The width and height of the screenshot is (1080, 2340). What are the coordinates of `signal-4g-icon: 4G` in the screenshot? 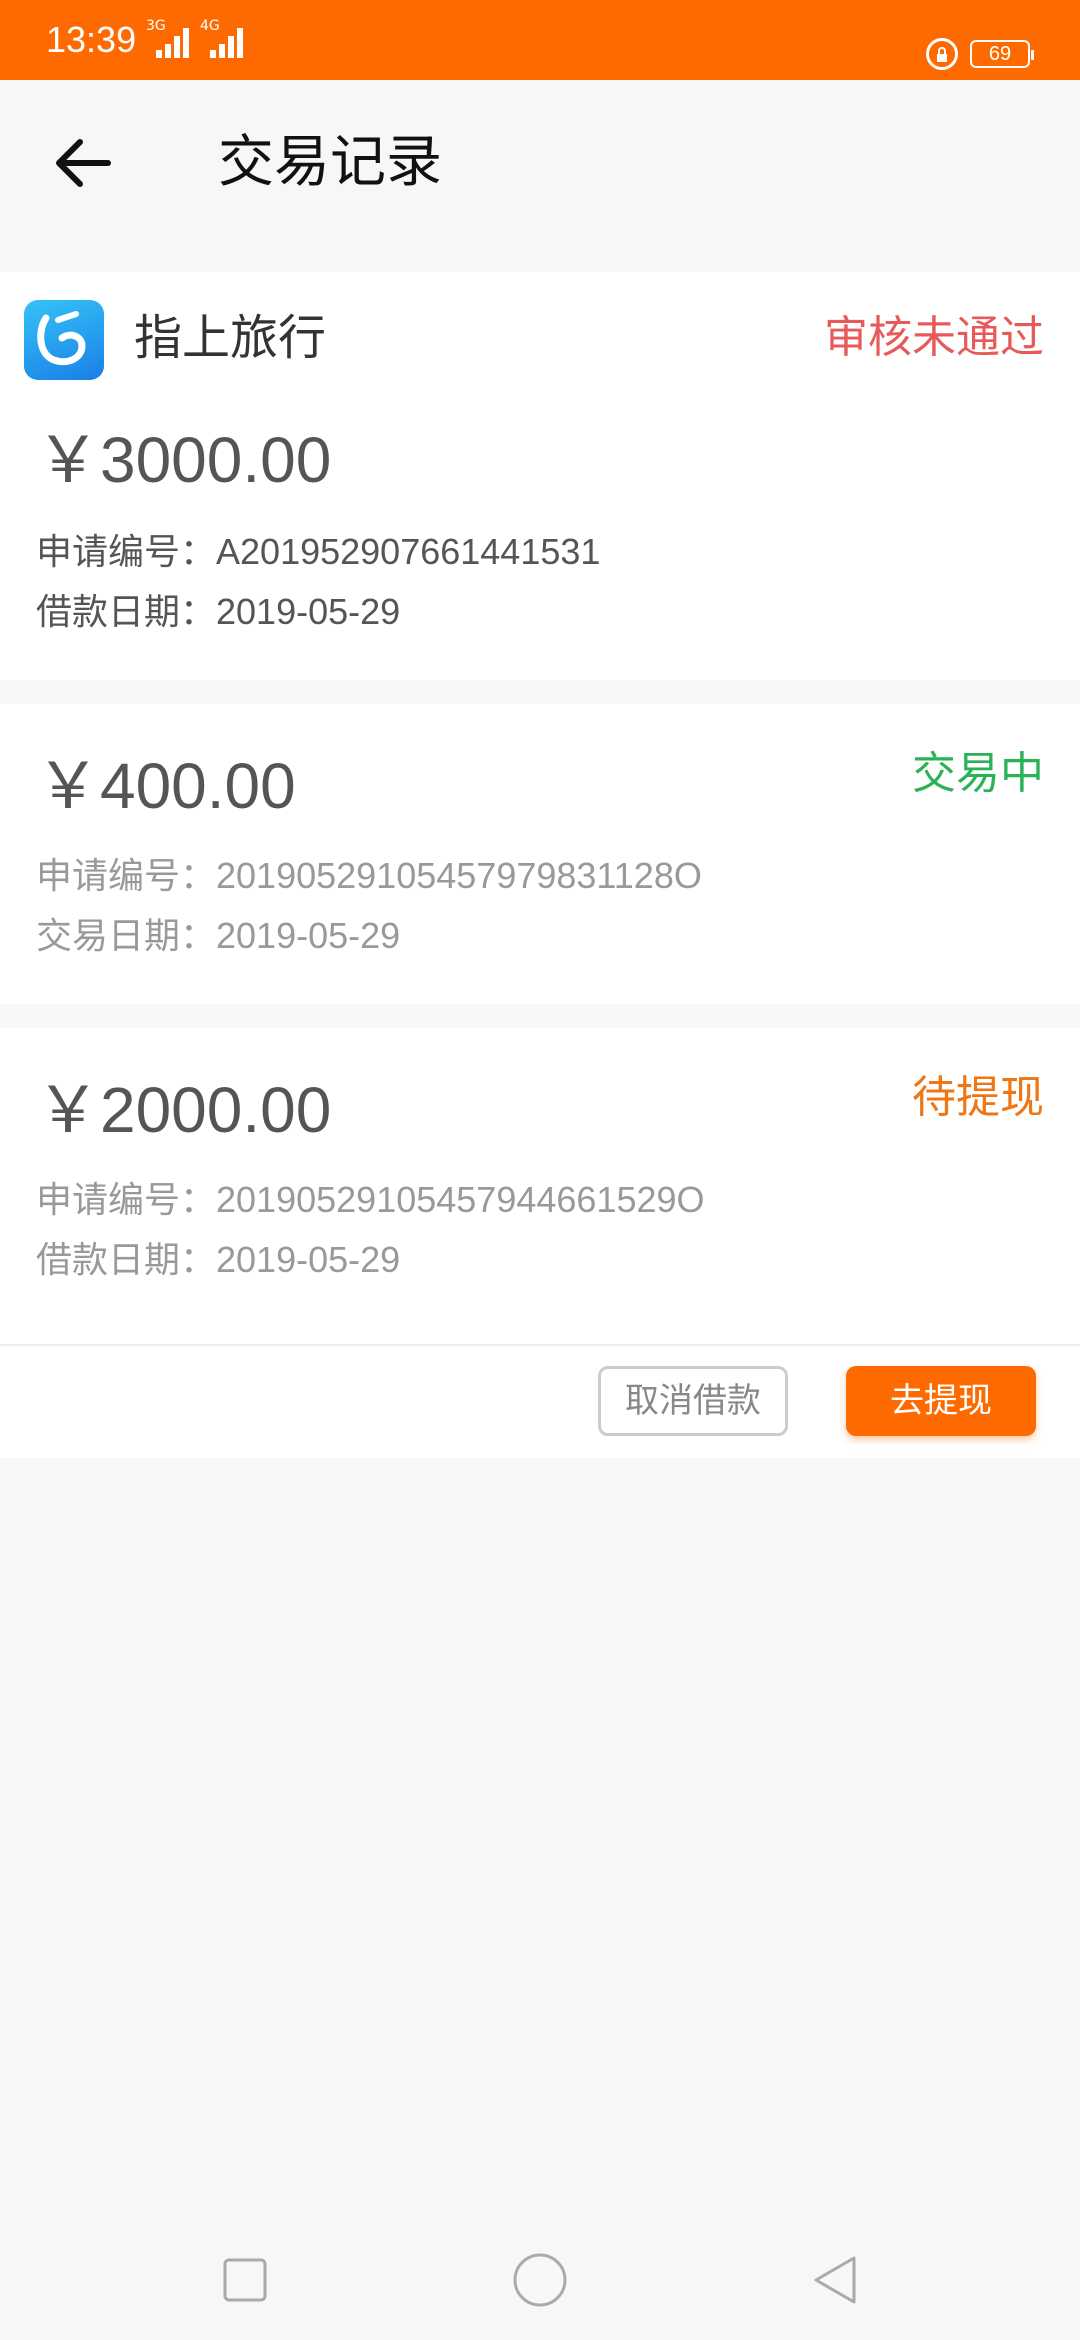 It's located at (225, 40).